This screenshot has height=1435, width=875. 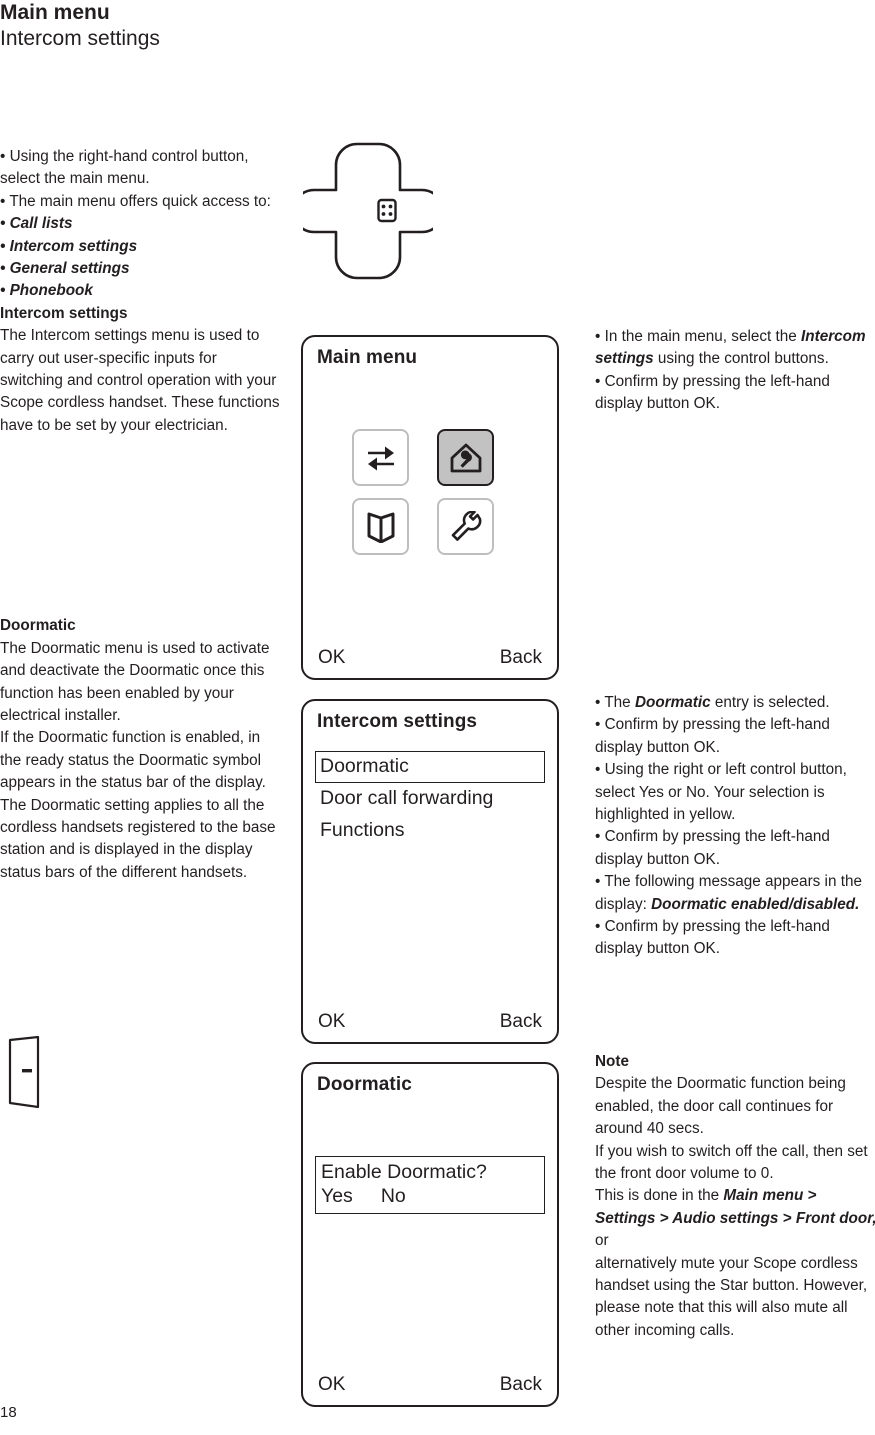 What do you see at coordinates (135, 201) in the screenshot?
I see `intro-bullet-2: • The main menu offers quick access to:` at bounding box center [135, 201].